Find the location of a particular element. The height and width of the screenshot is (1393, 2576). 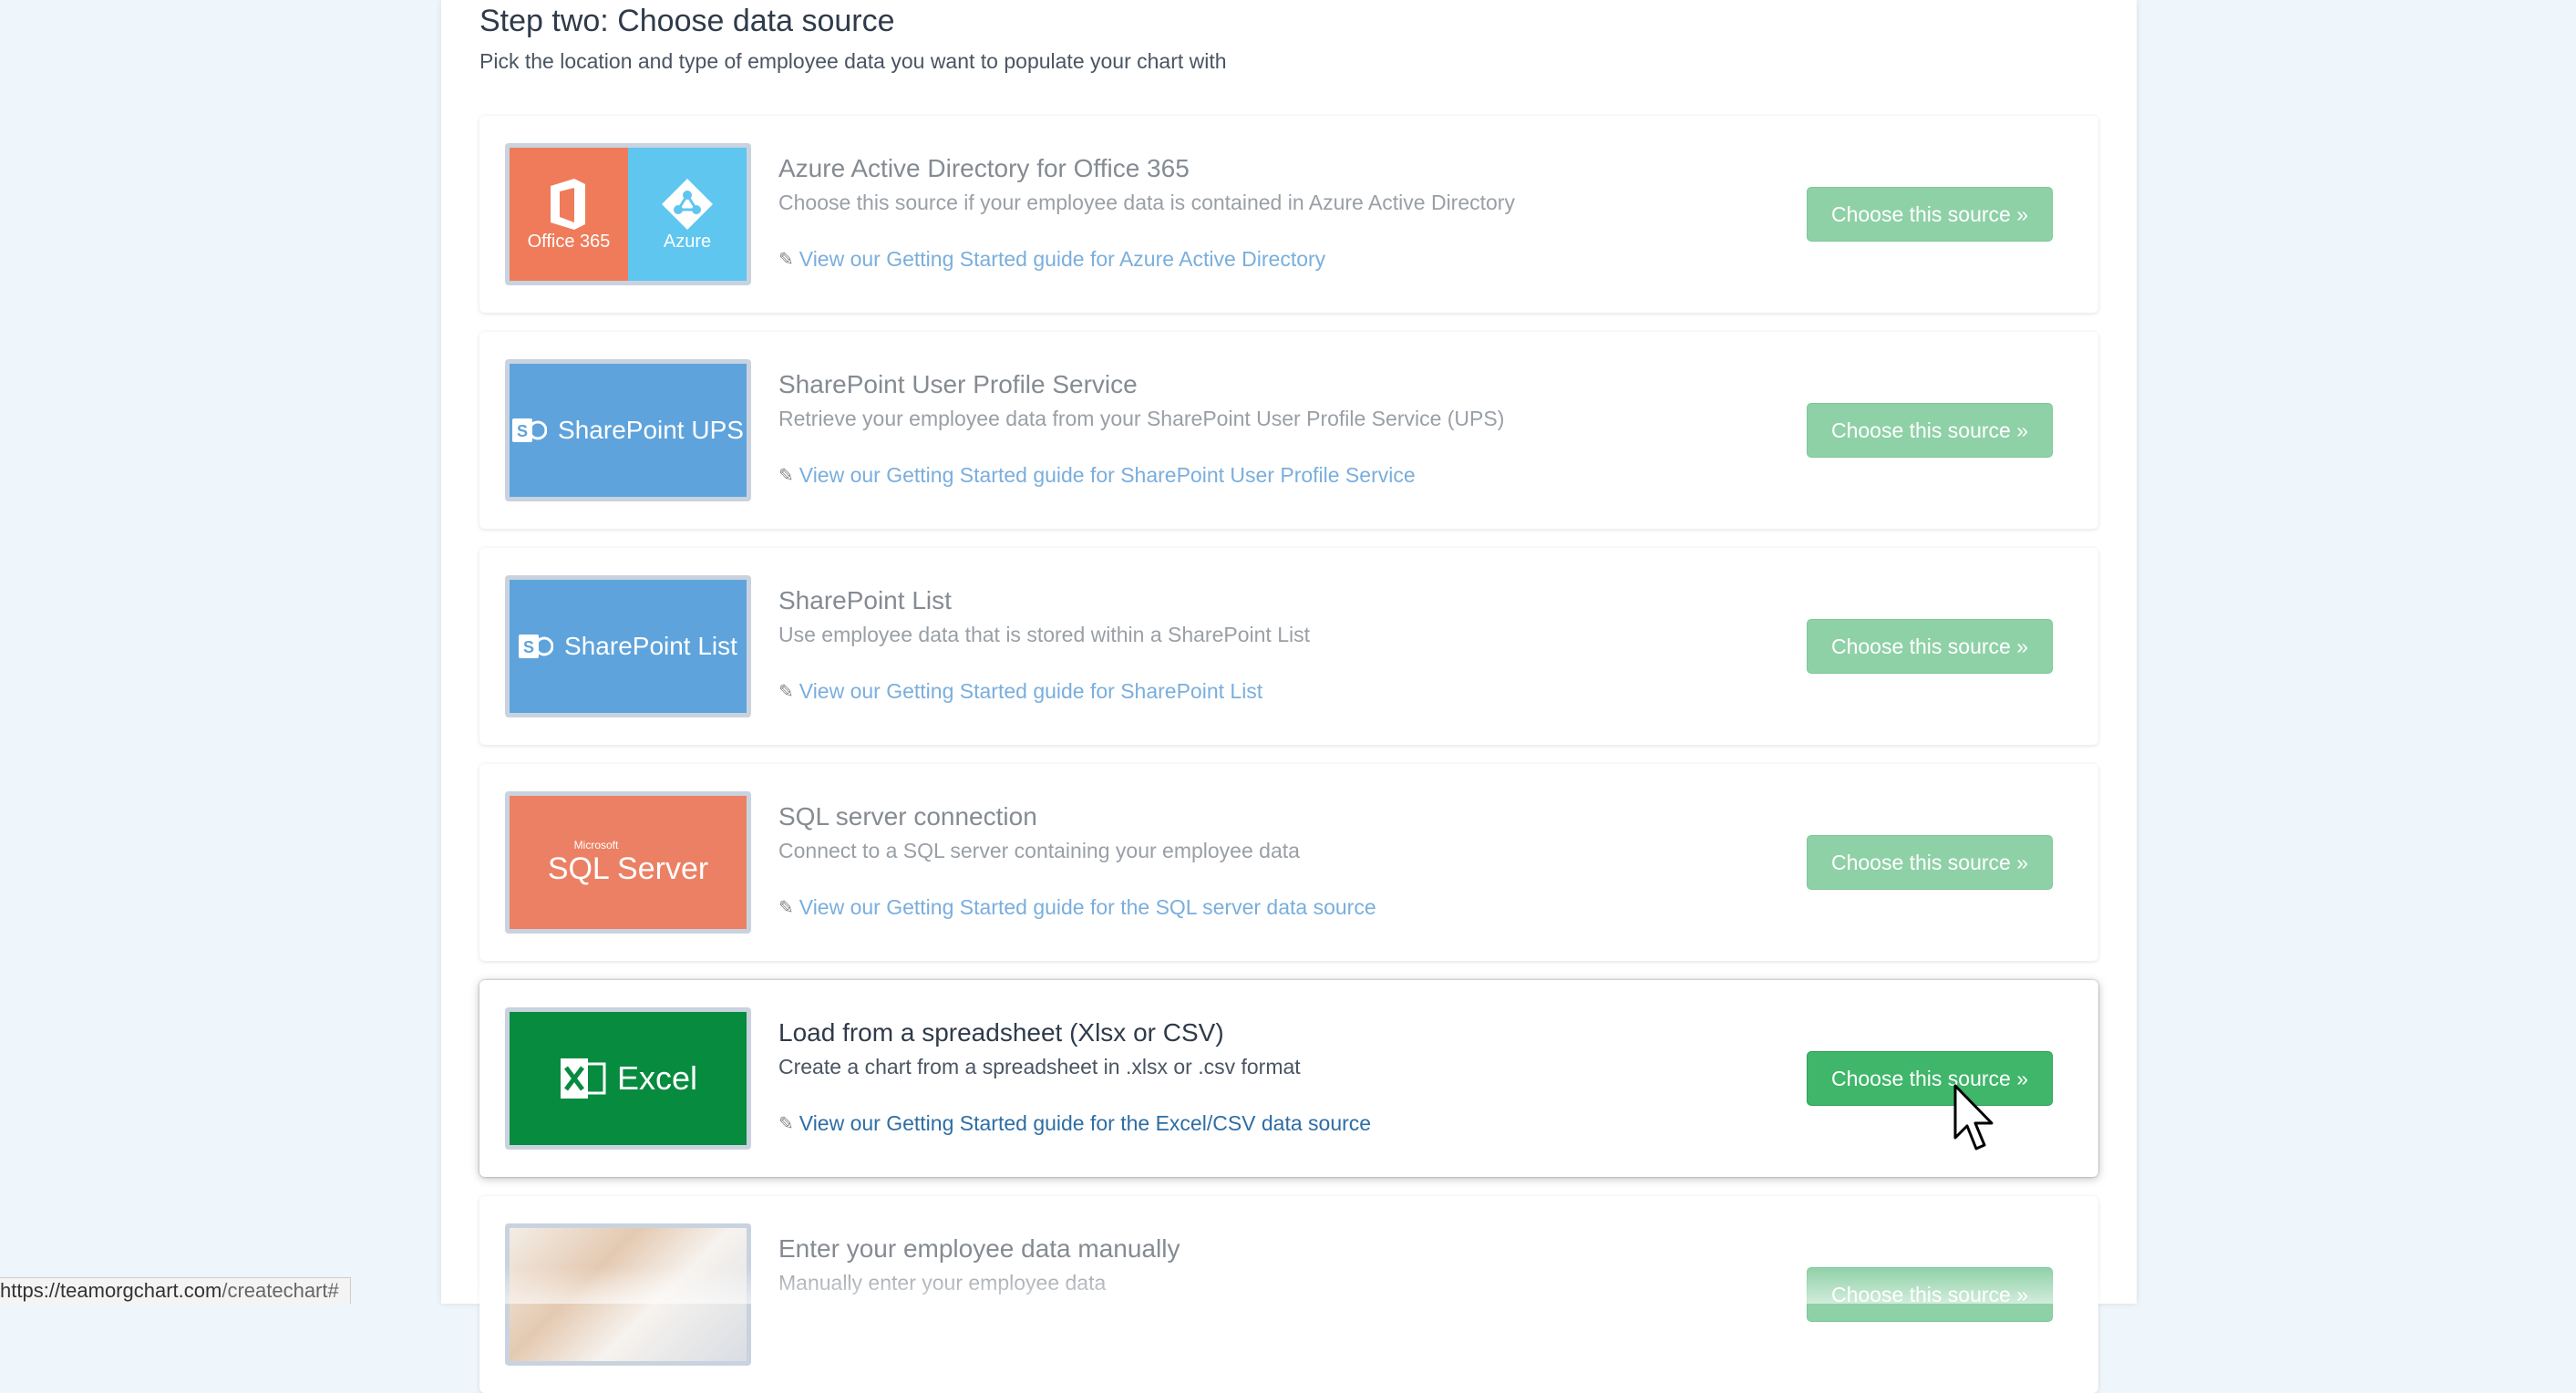

status-url-domain: https://teamorgchart.com is located at coordinates (111, 1290).